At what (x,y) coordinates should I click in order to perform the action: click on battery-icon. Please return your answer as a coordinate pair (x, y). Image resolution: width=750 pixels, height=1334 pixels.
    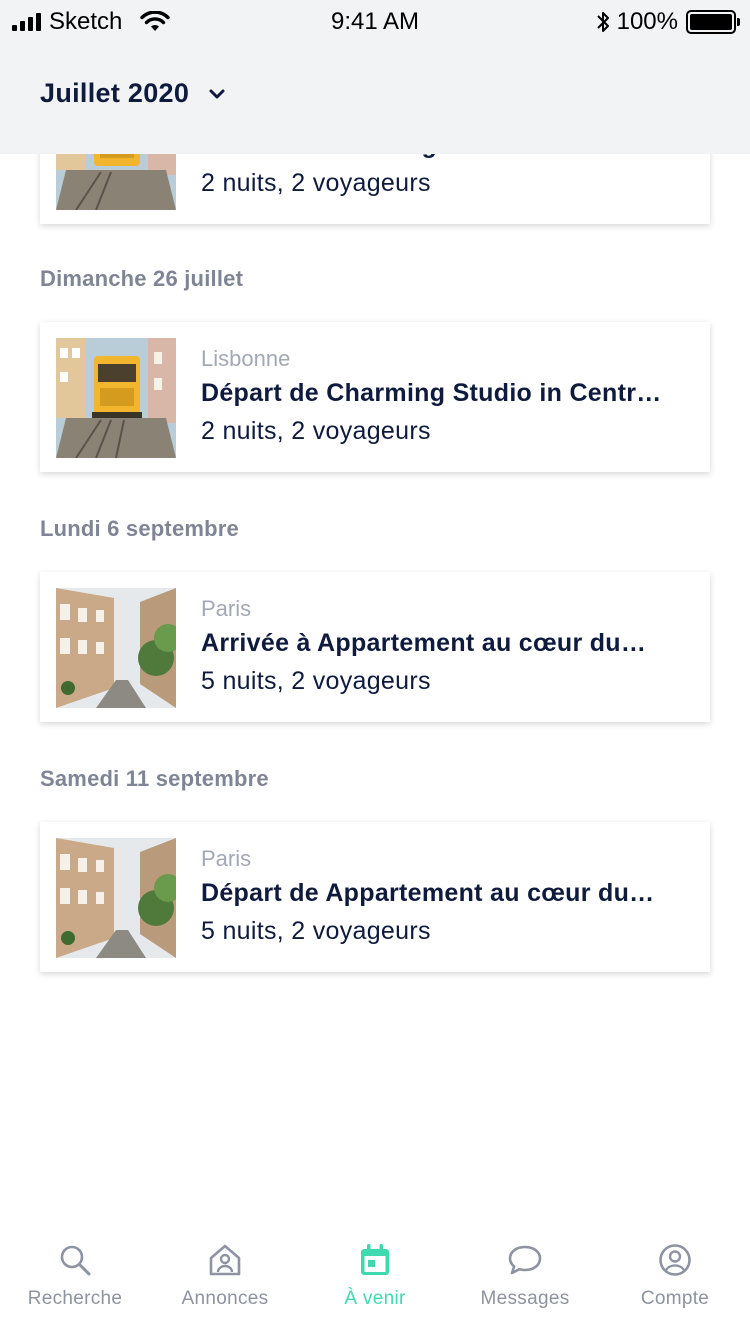
    Looking at the image, I should click on (713, 22).